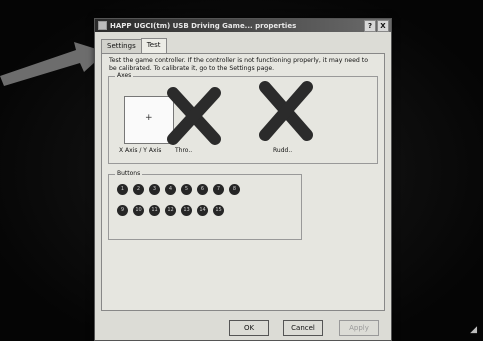 This screenshot has width=483, height=341. What do you see at coordinates (283, 150) in the screenshot?
I see `rudder-label: Rudd..` at bounding box center [283, 150].